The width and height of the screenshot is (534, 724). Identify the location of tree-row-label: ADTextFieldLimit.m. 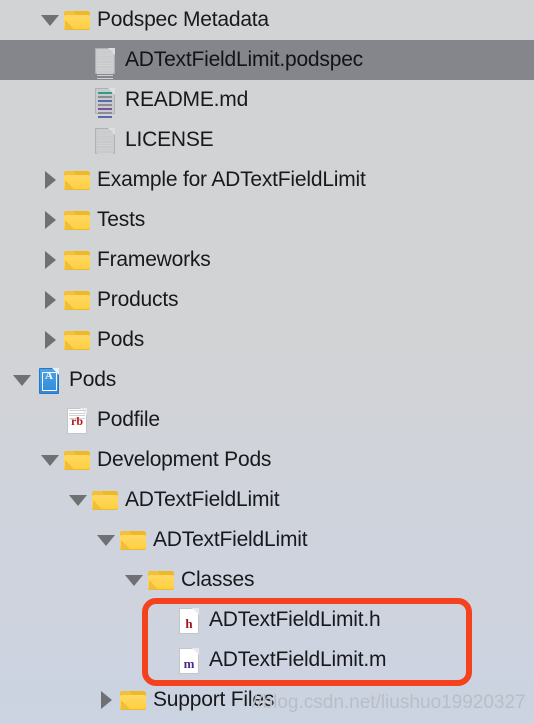
(298, 659).